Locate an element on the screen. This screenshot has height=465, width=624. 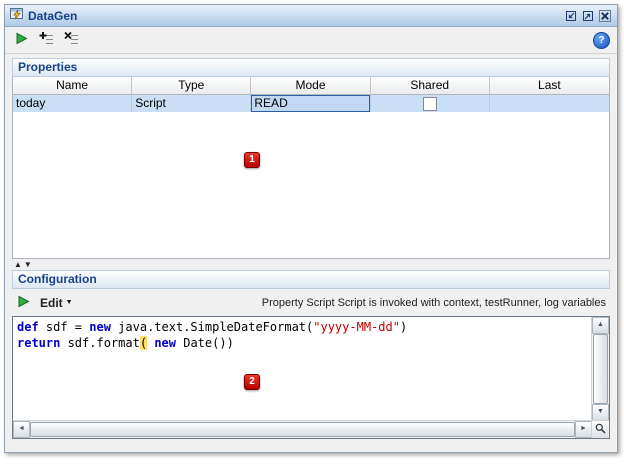
column-header-last: Last is located at coordinates (549, 86).